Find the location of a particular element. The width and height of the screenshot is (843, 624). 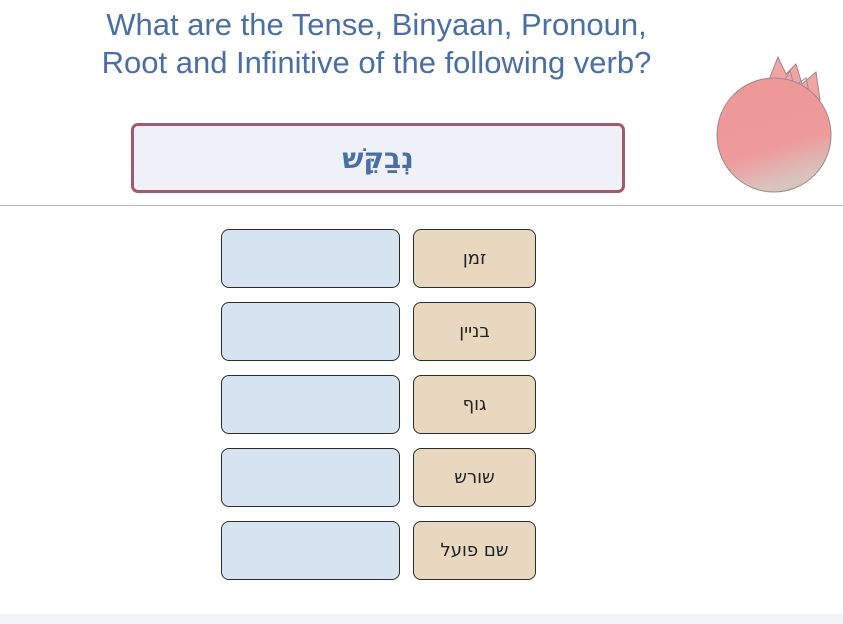

label-infinitive: שם פועל is located at coordinates (474, 550).